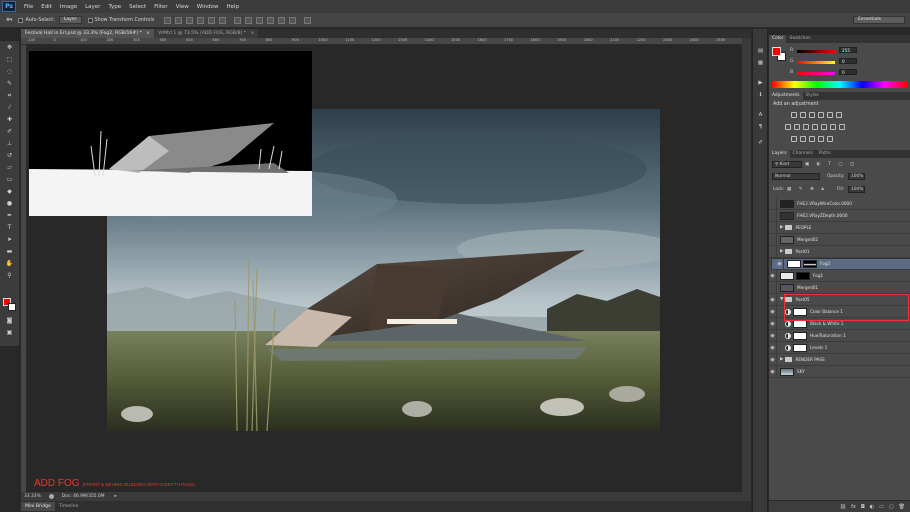 The image size is (910, 512). I want to click on zoom-tool-icon: ⚲, so click(9, 276).